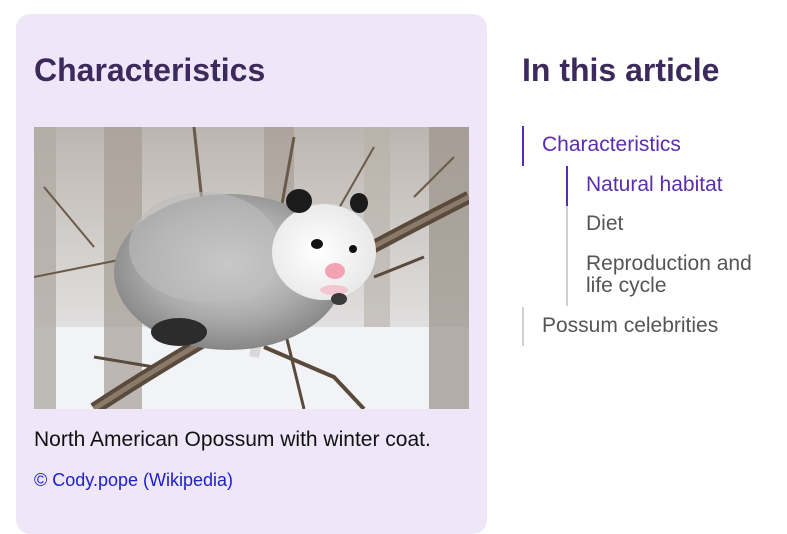 The height and width of the screenshot is (534, 787). Describe the element at coordinates (621, 70) in the screenshot. I see `toc-heading: In this article` at that location.